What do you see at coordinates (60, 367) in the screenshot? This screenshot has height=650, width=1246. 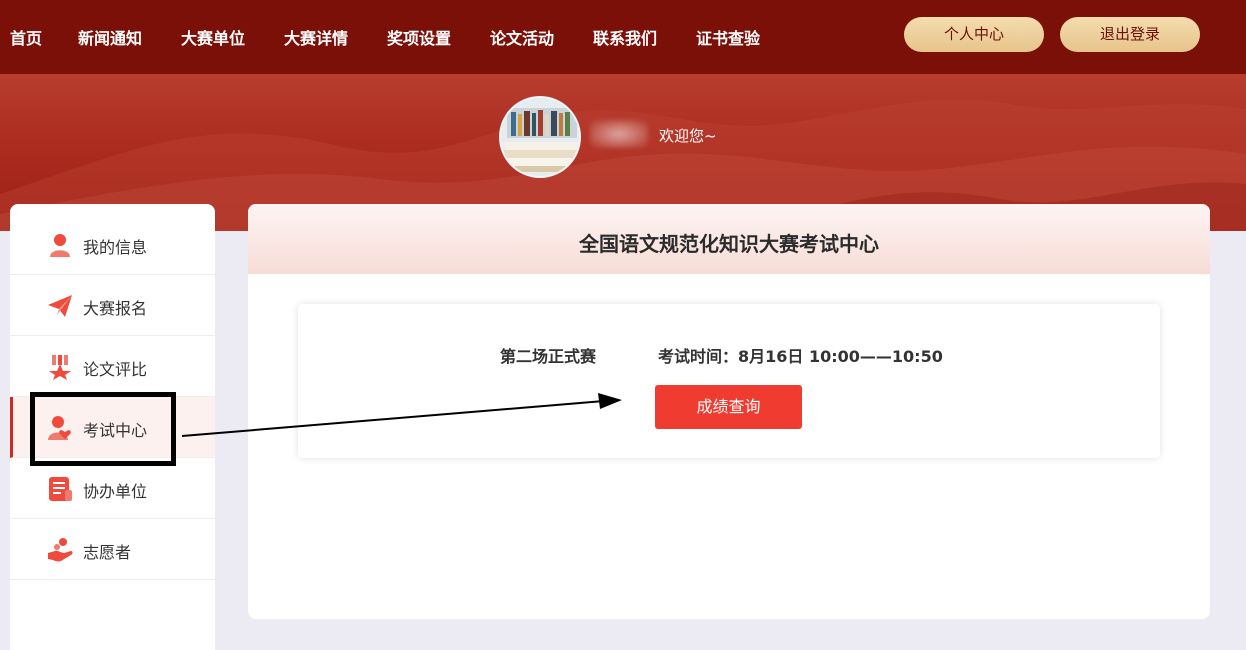 I see `medal-icon` at bounding box center [60, 367].